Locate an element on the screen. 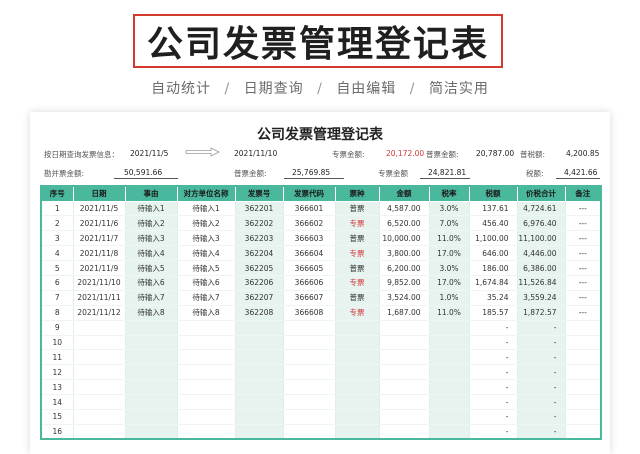 This screenshot has width=640, height=454. table-cell: 待输入4 is located at coordinates (206, 253).